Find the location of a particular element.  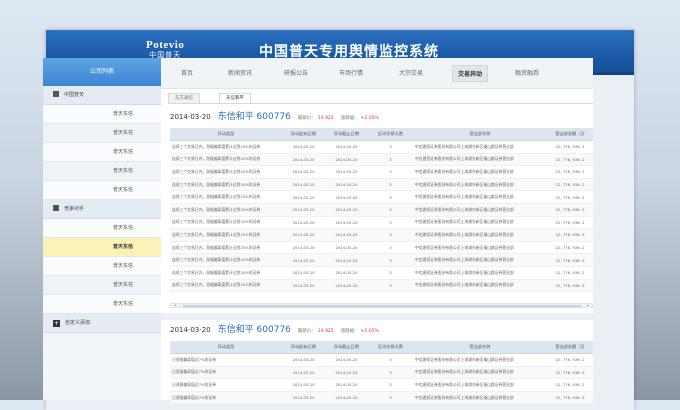

sidebar-group-1: 中国普天 is located at coordinates (102, 95).